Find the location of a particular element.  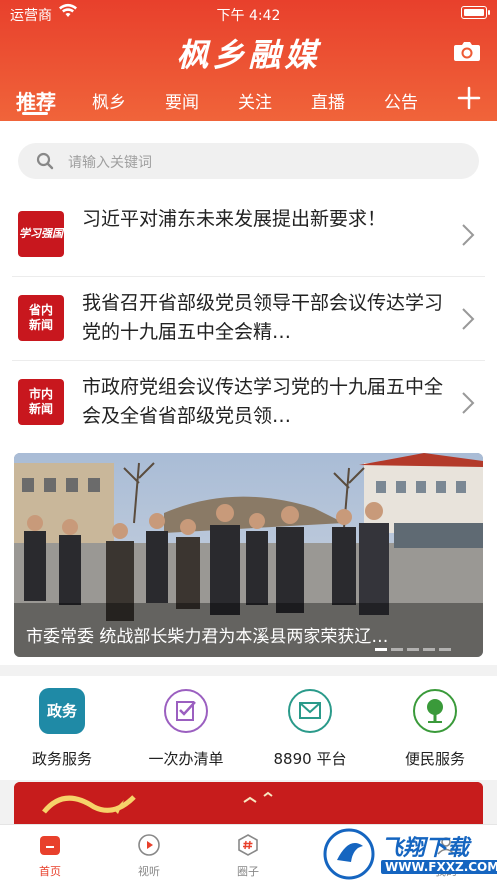

home-icon is located at coordinates (50, 845).